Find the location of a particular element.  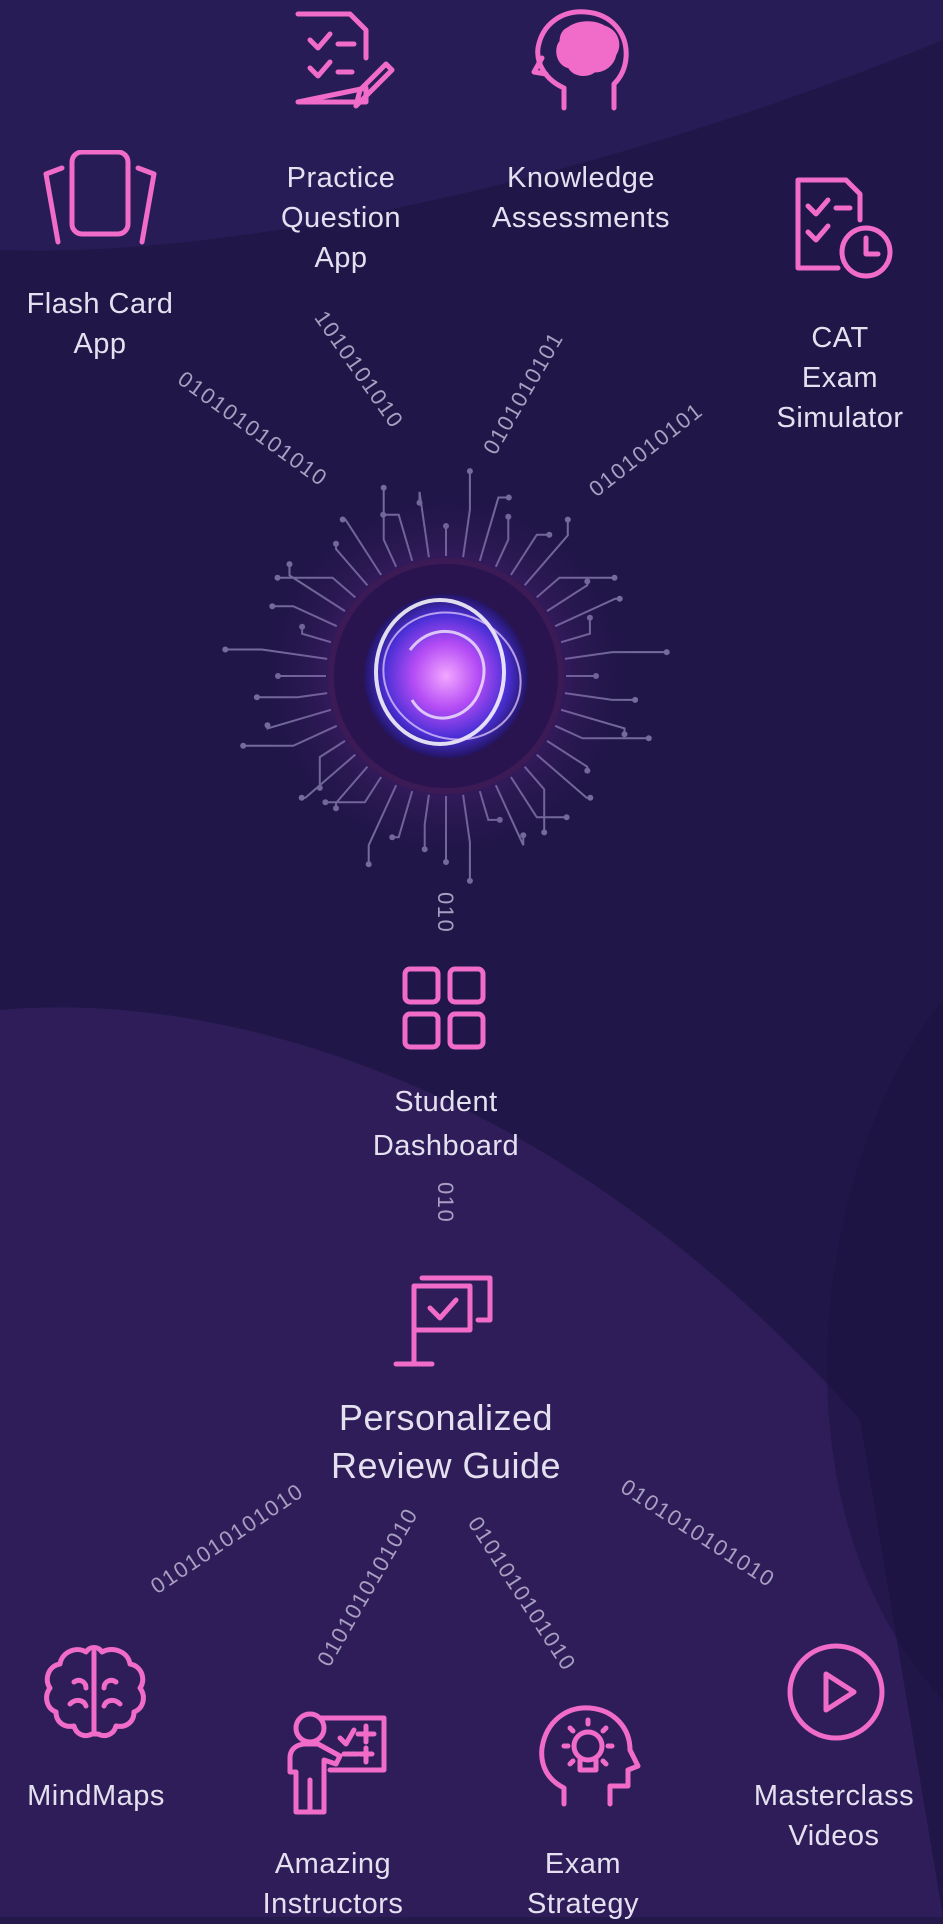

student-dashboard-label: Student Dashboard is located at coordinates (446, 1124).